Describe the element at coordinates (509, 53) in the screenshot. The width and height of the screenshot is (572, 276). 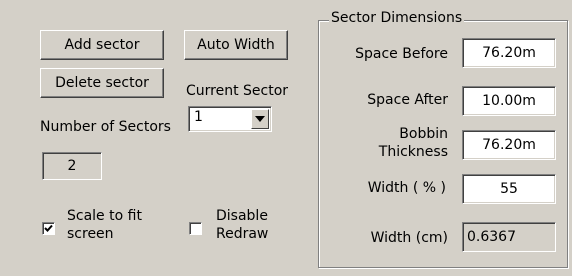
I see `space-before-input: 76.20m` at that location.